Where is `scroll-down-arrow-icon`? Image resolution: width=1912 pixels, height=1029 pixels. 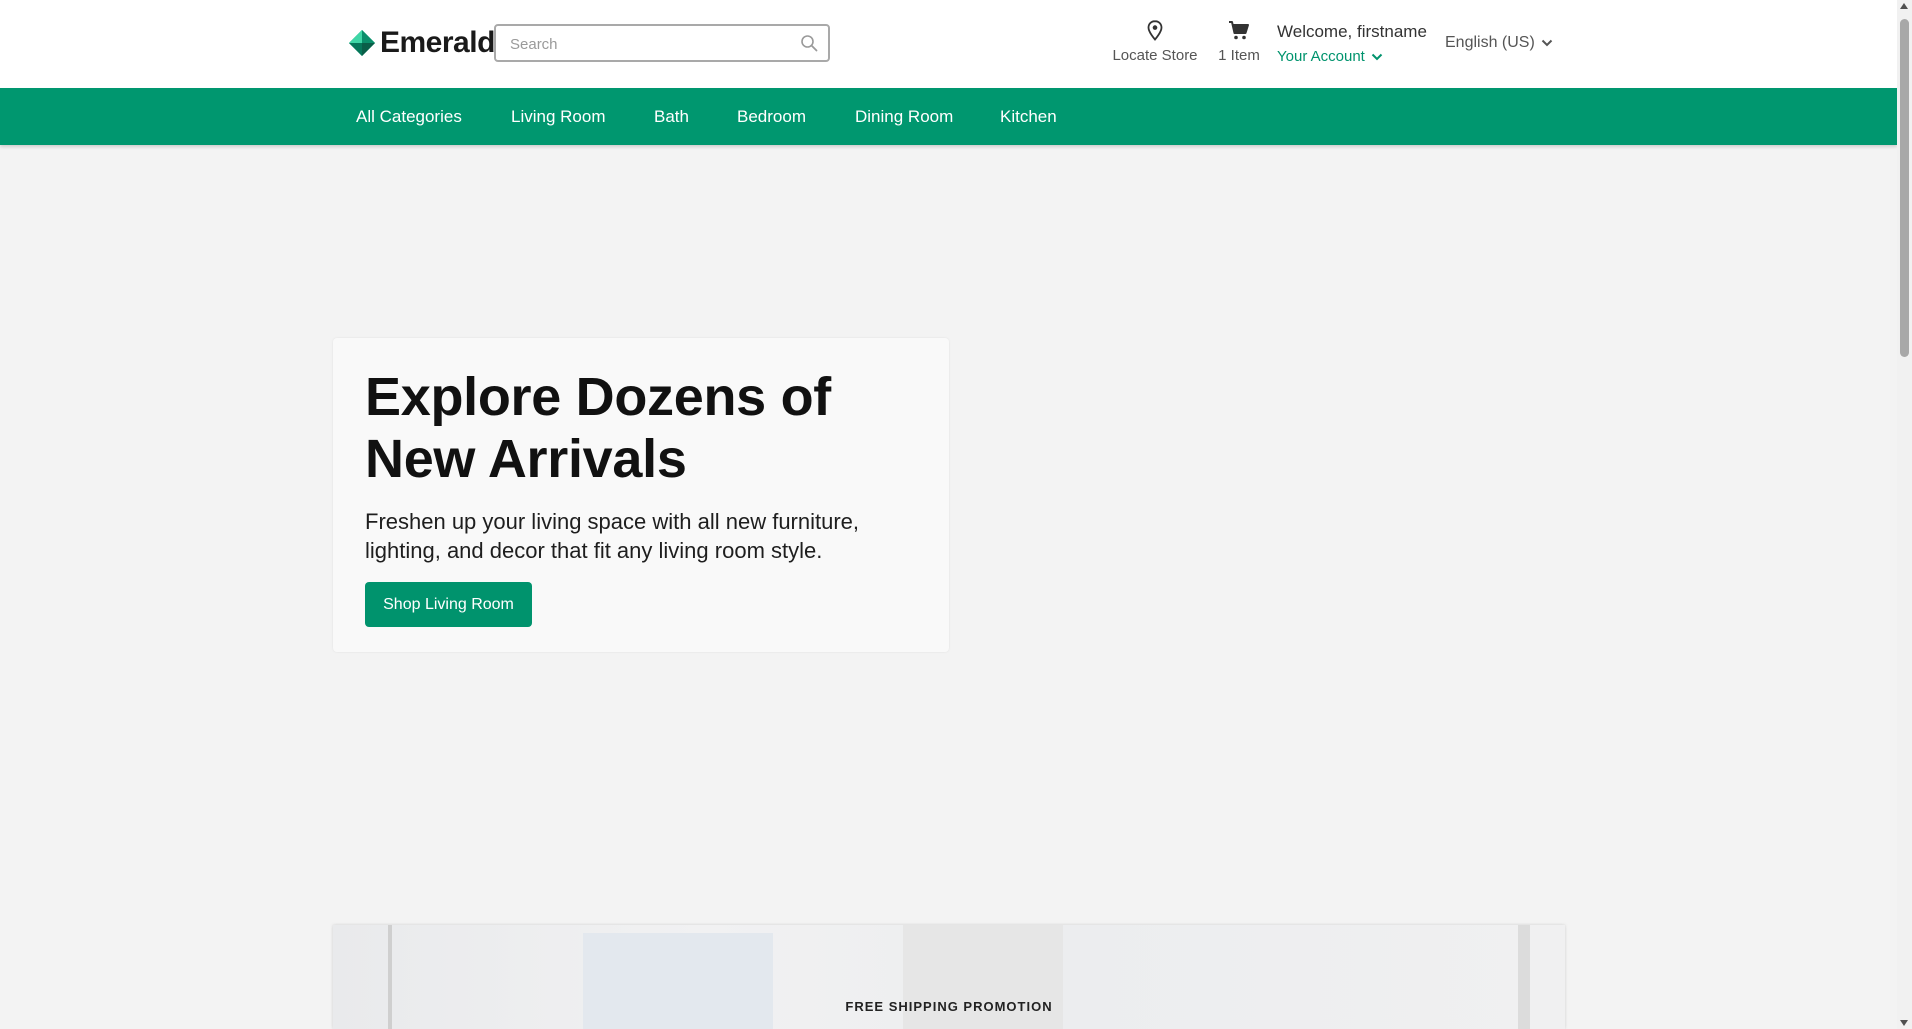
scroll-down-arrow-icon is located at coordinates (1904, 1023).